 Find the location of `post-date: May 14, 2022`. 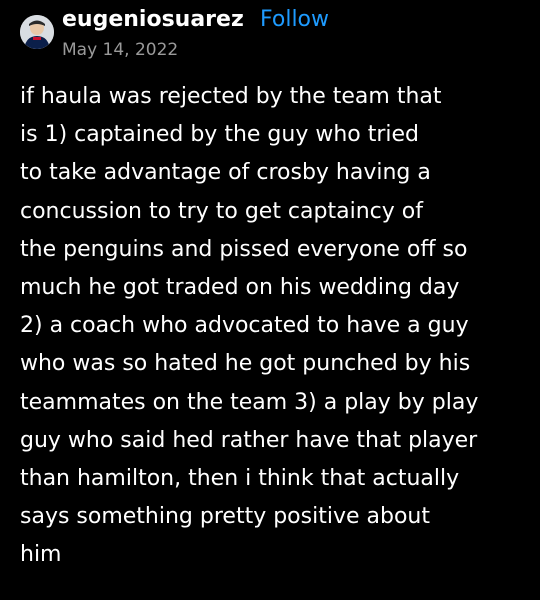

post-date: May 14, 2022 is located at coordinates (120, 50).